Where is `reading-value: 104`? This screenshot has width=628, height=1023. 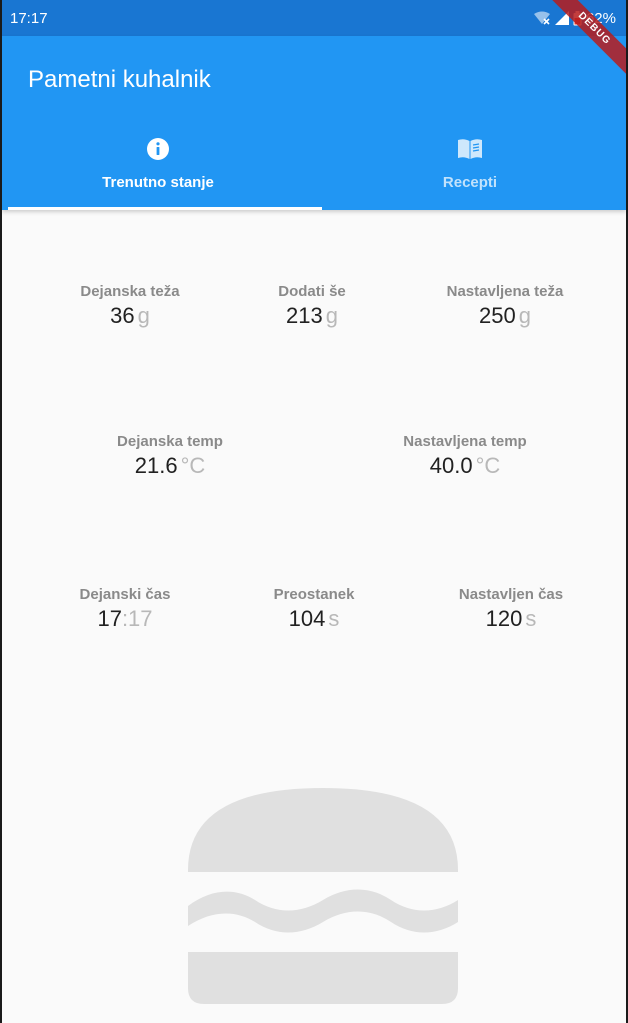
reading-value: 104 is located at coordinates (307, 618).